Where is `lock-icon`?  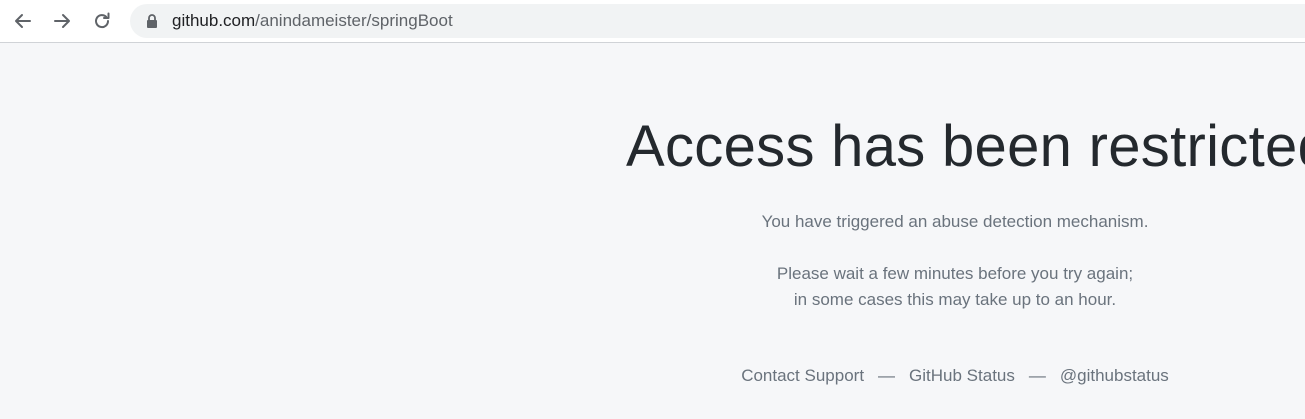 lock-icon is located at coordinates (152, 21).